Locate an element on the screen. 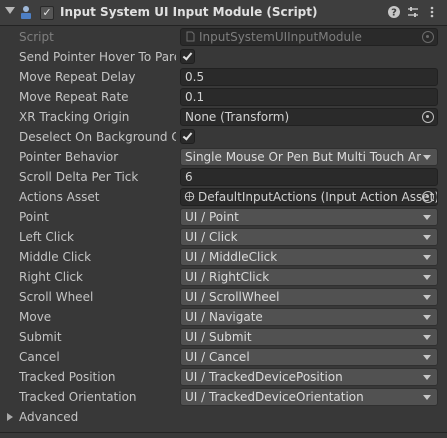  scroll-delta-label: Scroll Delta Per Tick is located at coordinates (79, 177).